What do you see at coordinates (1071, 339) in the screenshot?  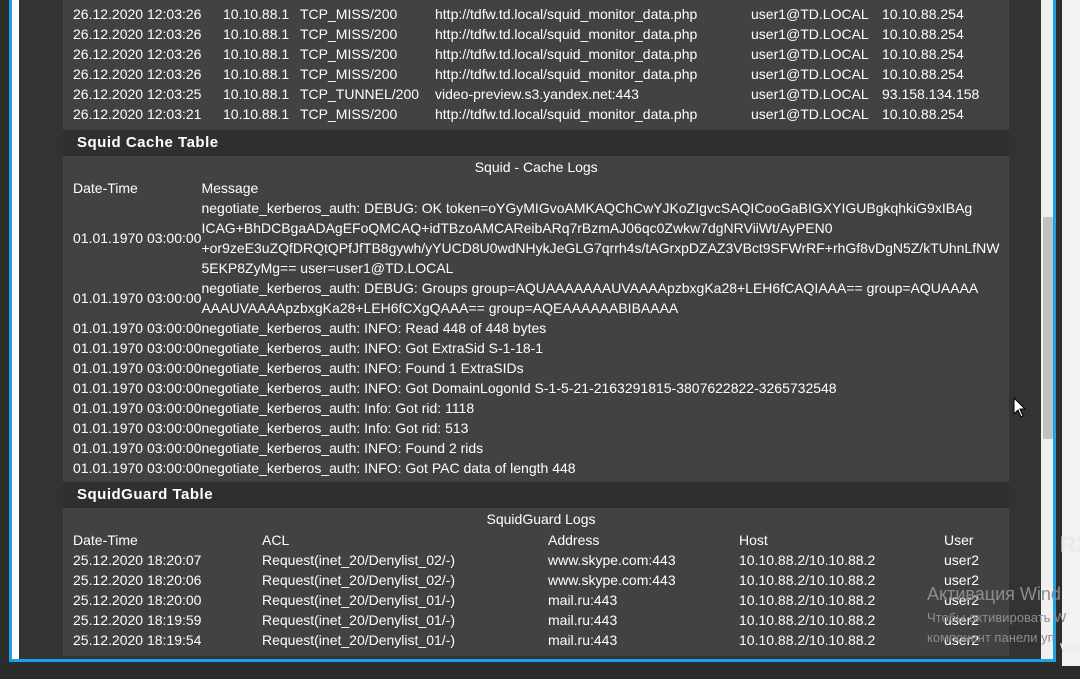 I see `background-right` at bounding box center [1071, 339].